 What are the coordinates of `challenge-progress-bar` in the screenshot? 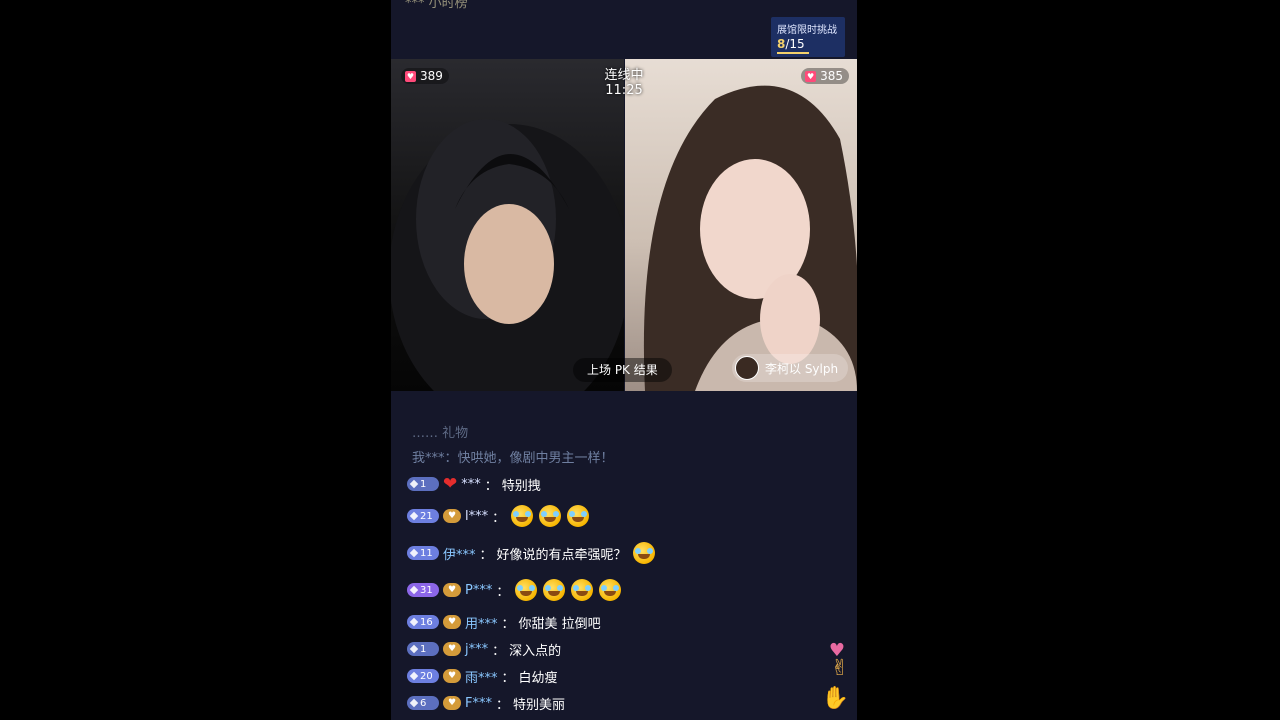 It's located at (793, 53).